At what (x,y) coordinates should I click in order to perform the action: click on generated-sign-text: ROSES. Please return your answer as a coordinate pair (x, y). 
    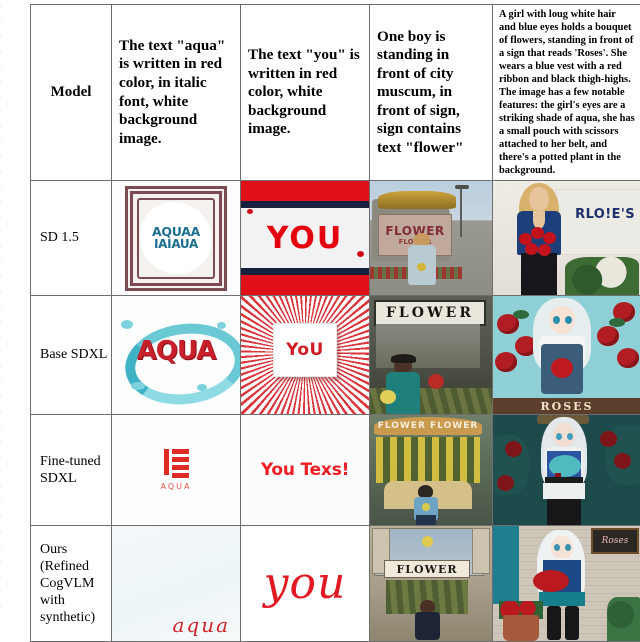
    Looking at the image, I should click on (567, 406).